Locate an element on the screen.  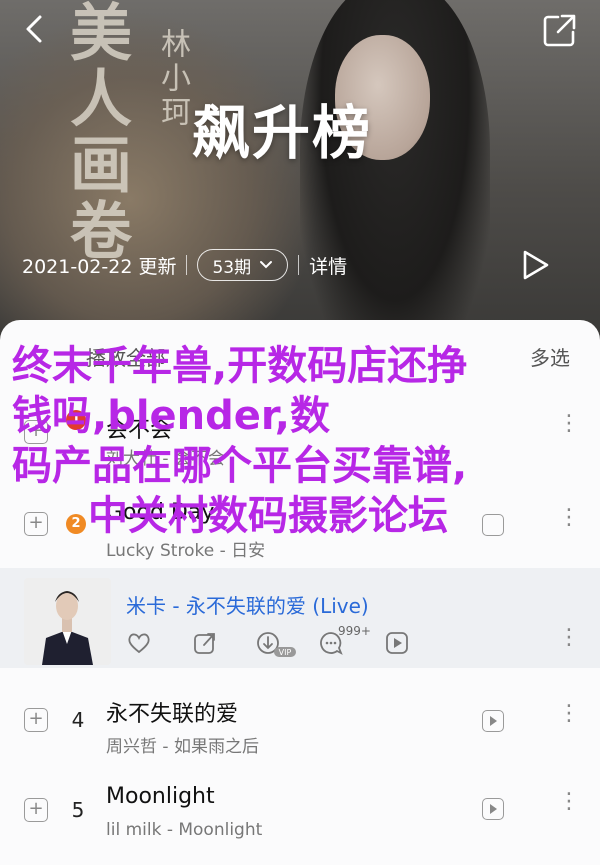
cover-calligraphy: 美人画卷 is located at coordinates (95, 132).